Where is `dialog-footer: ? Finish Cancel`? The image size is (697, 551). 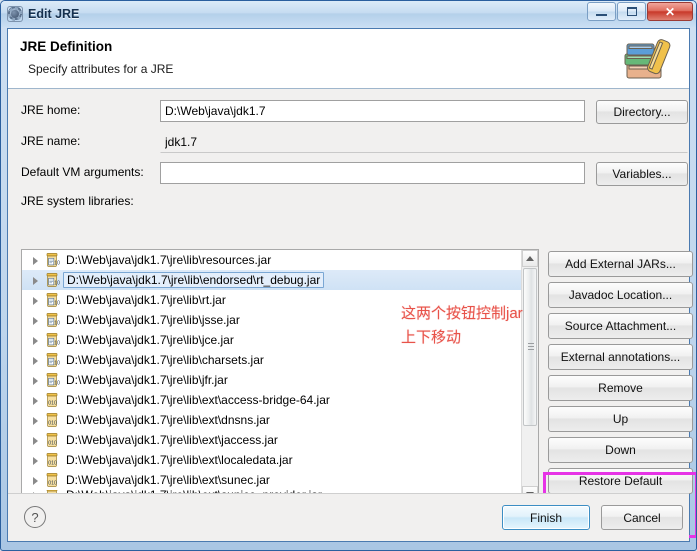
dialog-footer: ? Finish Cancel is located at coordinates (348, 517).